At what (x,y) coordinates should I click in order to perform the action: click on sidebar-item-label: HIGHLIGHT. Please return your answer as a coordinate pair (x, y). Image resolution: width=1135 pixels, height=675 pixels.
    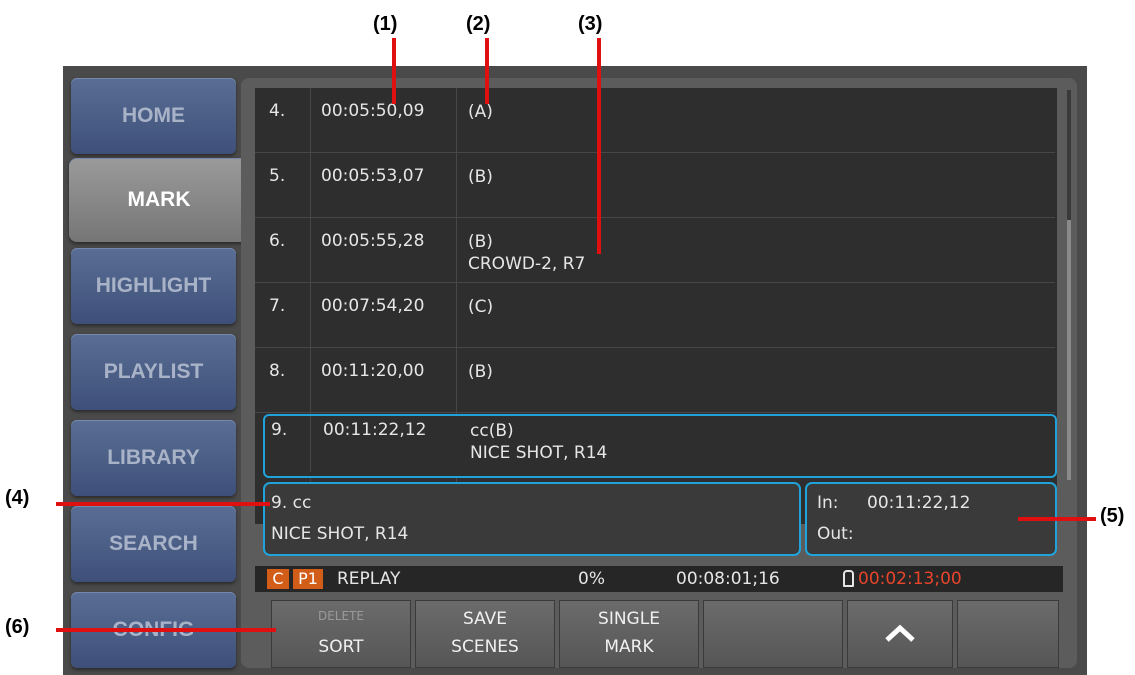
    Looking at the image, I should click on (153, 285).